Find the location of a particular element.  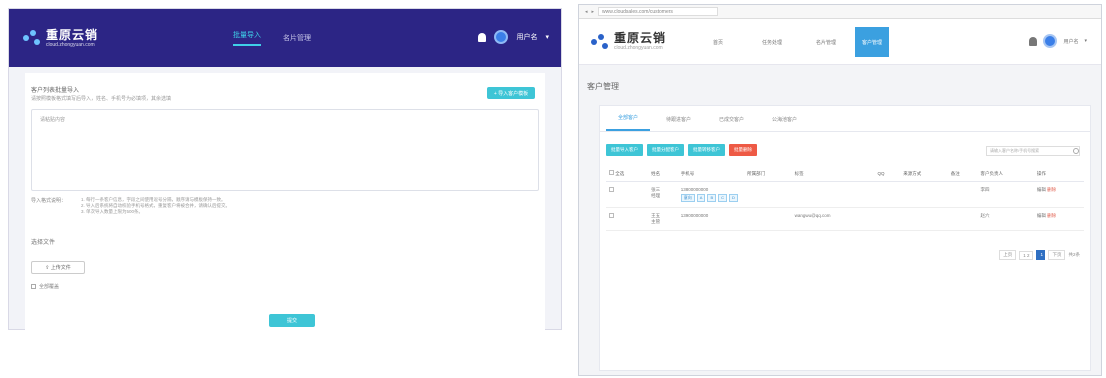

tag: B is located at coordinates (712, 198).